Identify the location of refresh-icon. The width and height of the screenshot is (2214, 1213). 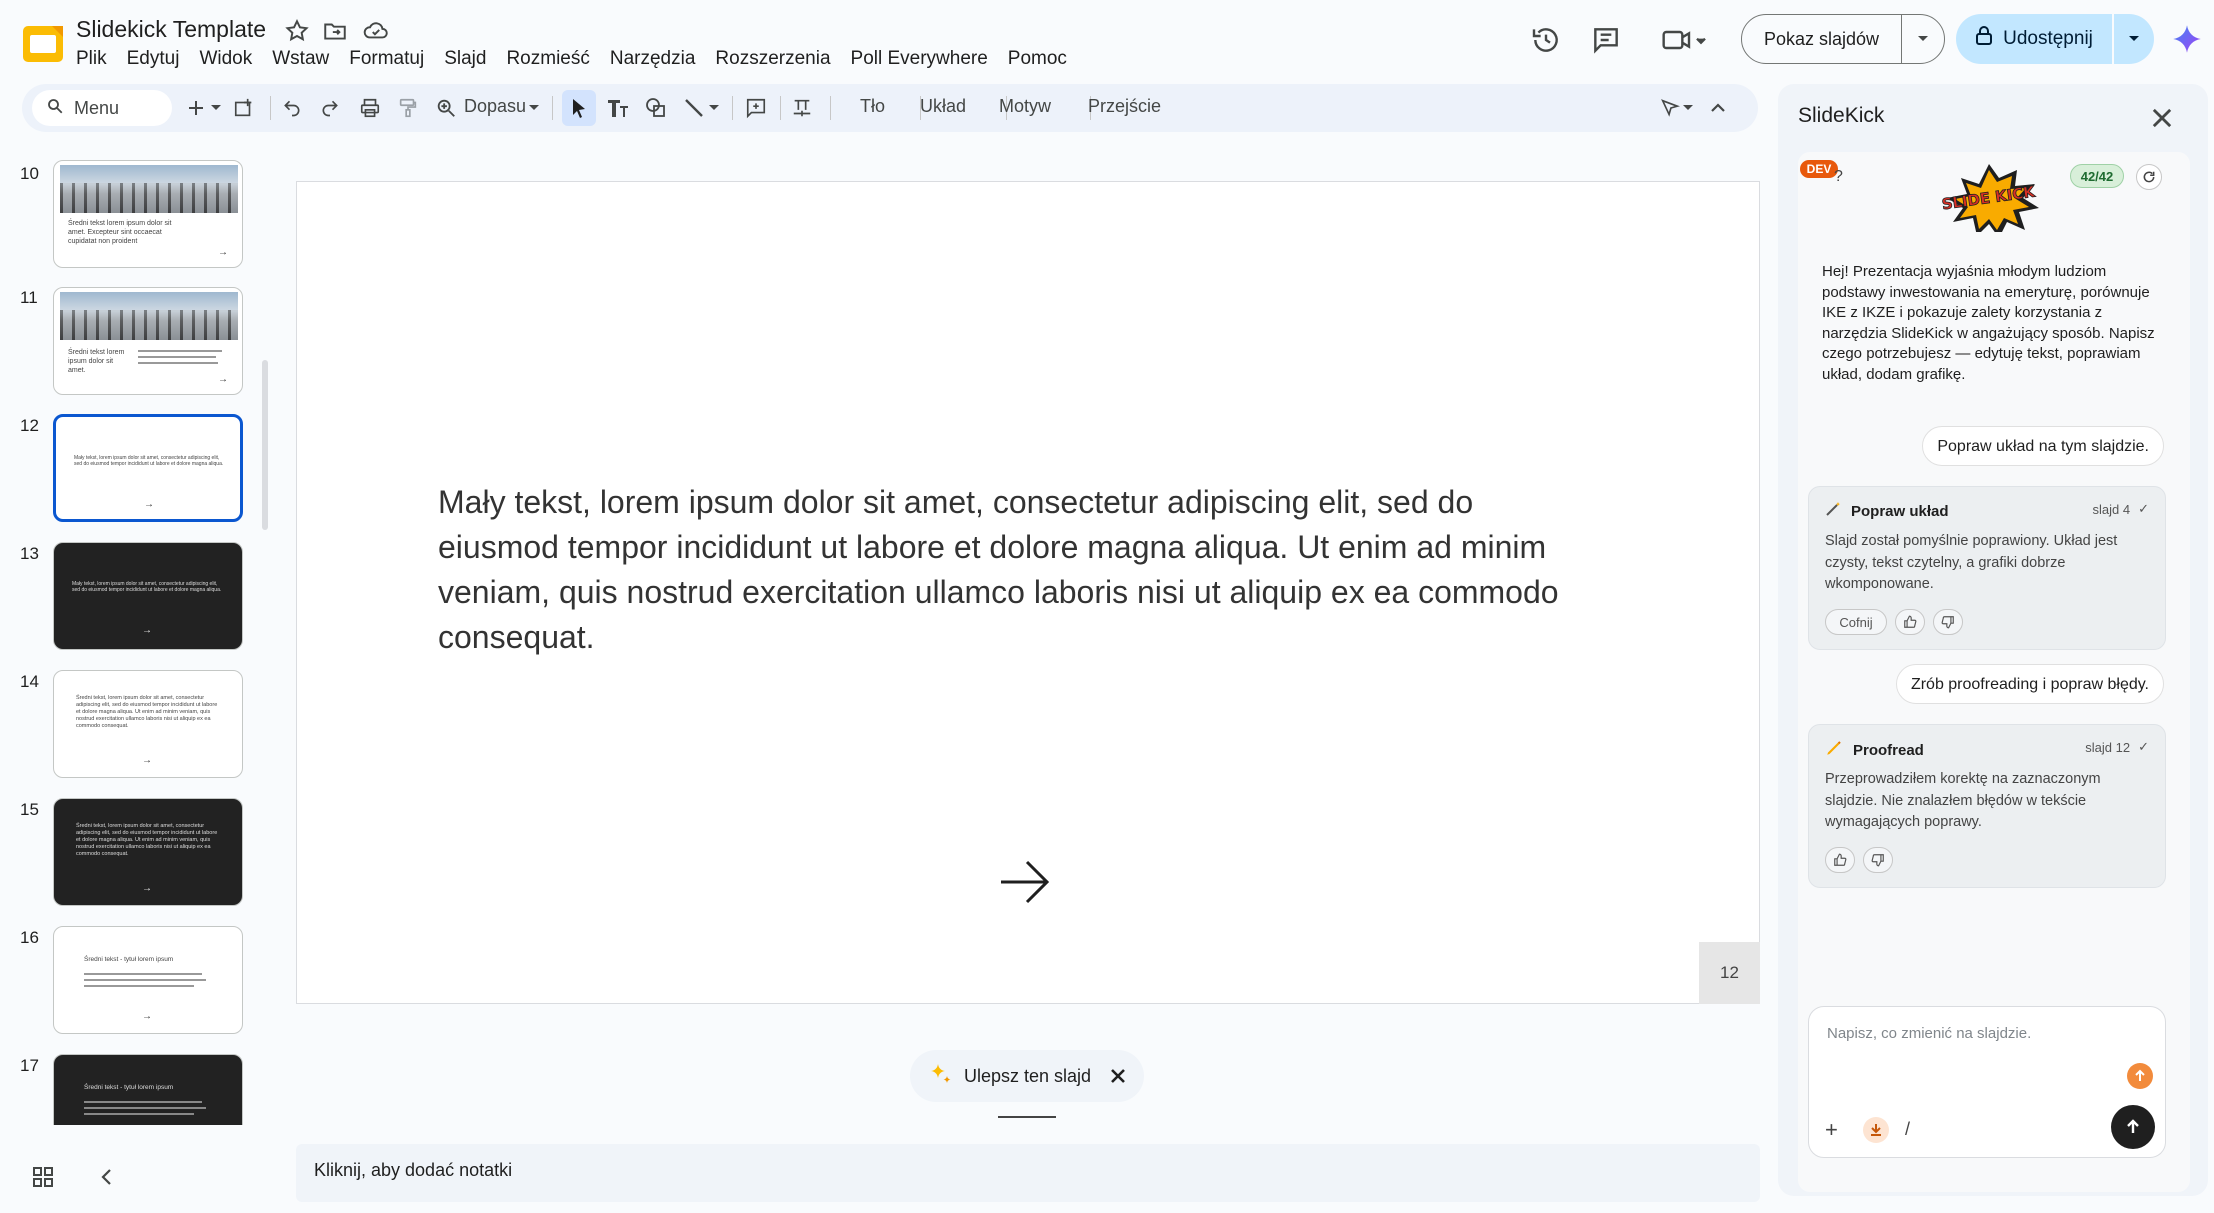
(2149, 177).